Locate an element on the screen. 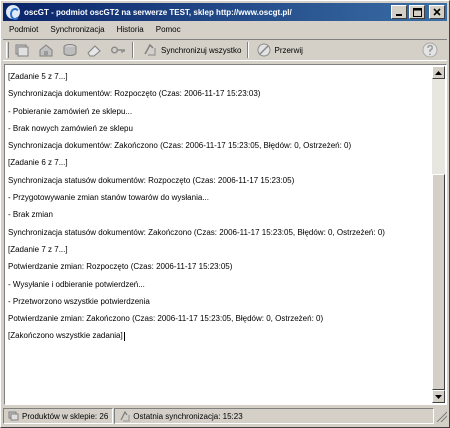  arrow-up-icon is located at coordinates (438, 72).